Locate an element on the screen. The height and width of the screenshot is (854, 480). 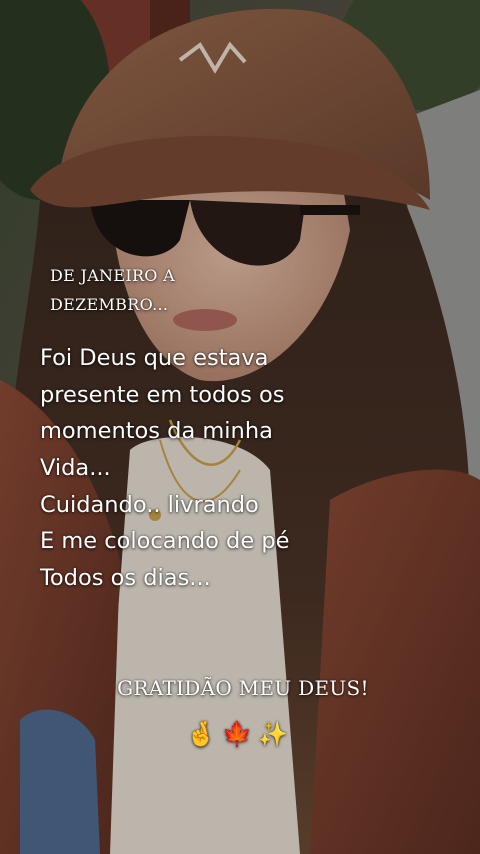
message-line: Foi Deus que estava is located at coordinates (154, 358).